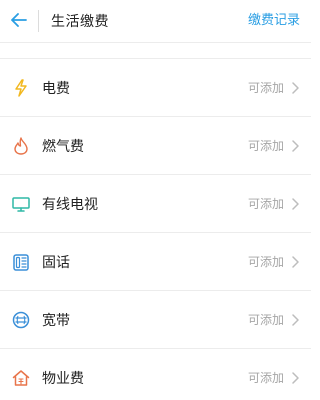  I want to click on section-gap, so click(155, 51).